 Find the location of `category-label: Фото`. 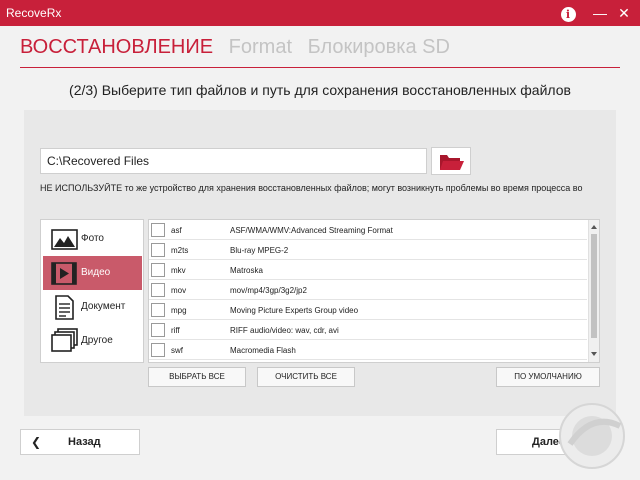

category-label: Фото is located at coordinates (92, 238).